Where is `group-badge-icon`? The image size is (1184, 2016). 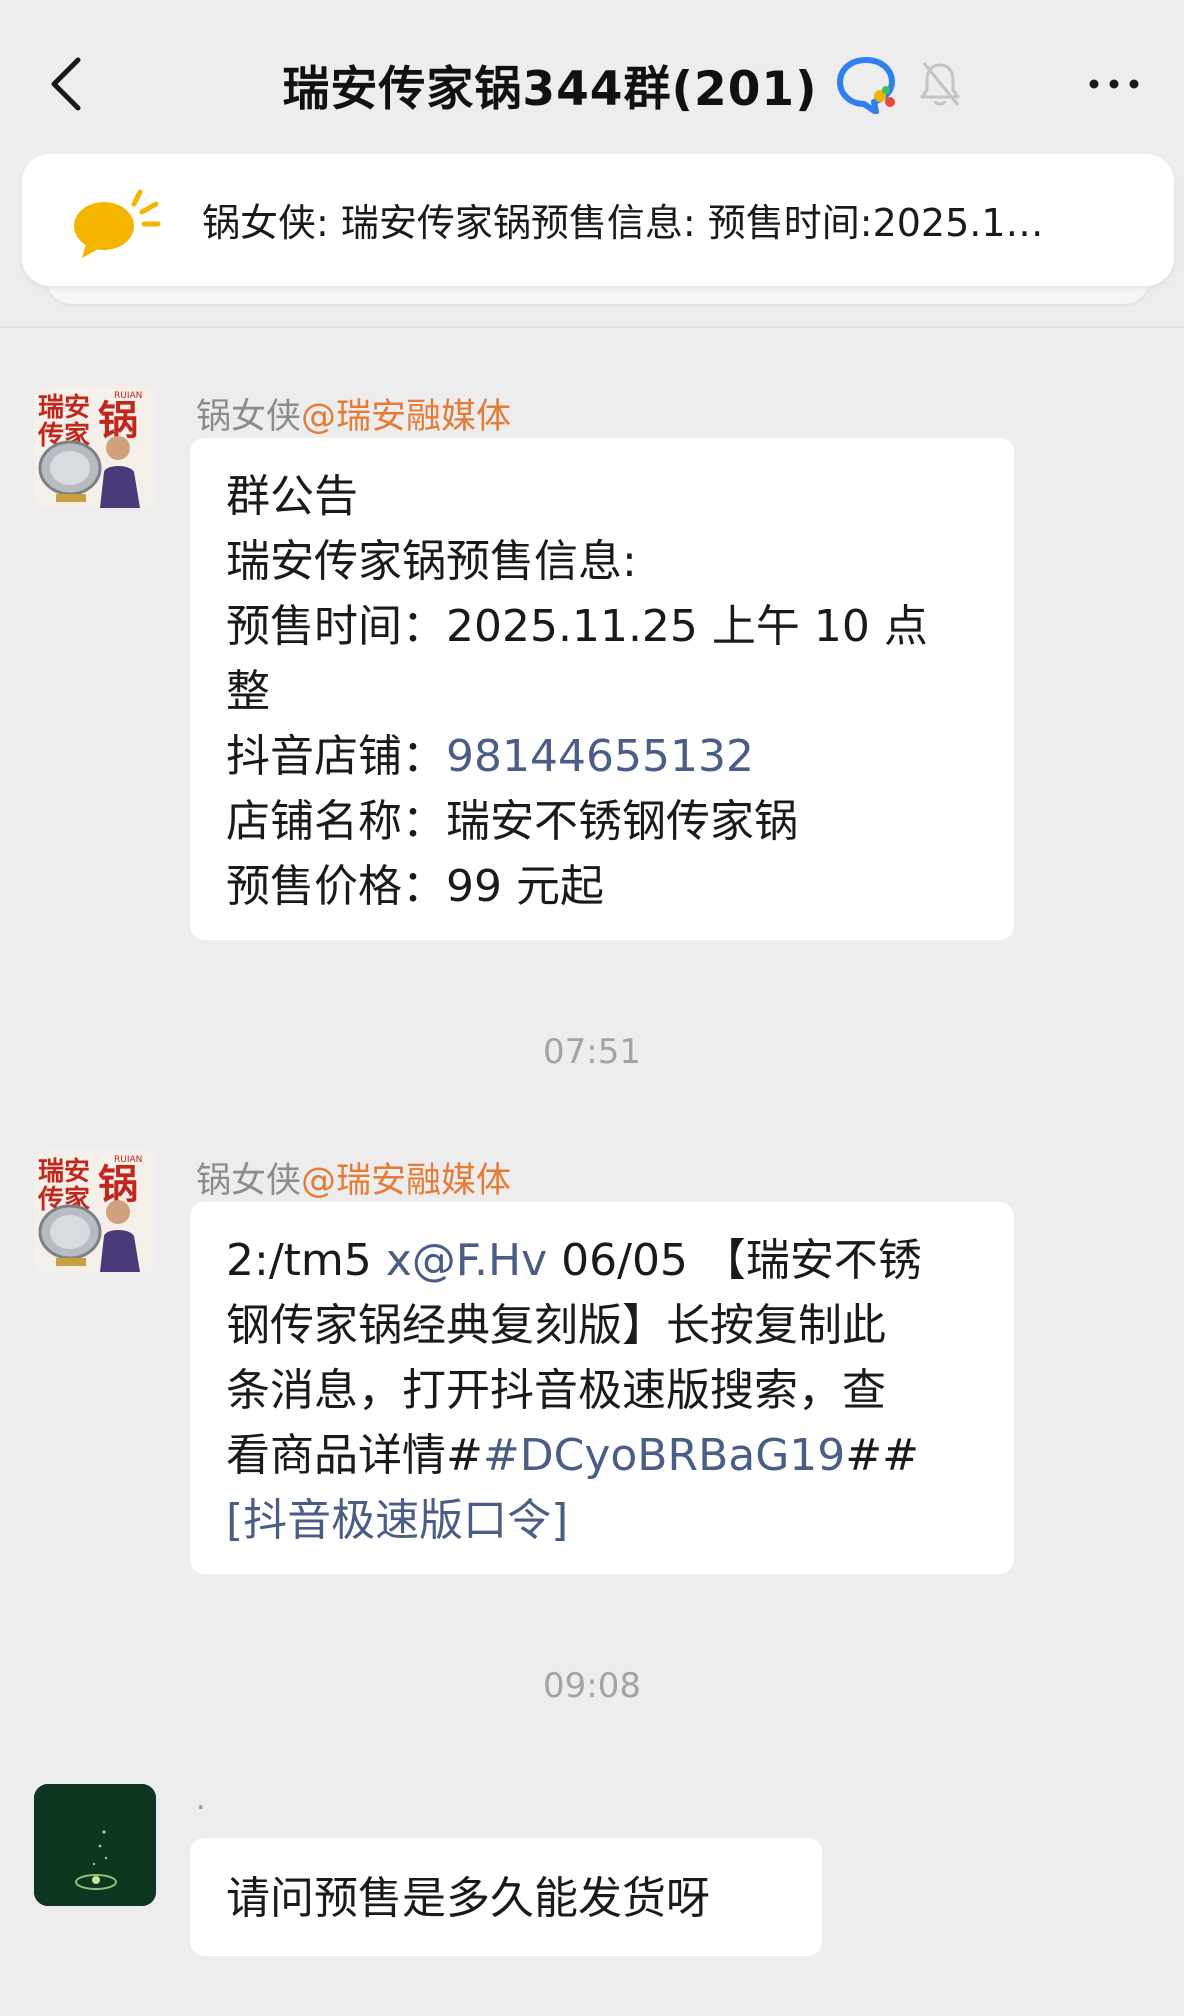
group-badge-icon is located at coordinates (865, 85).